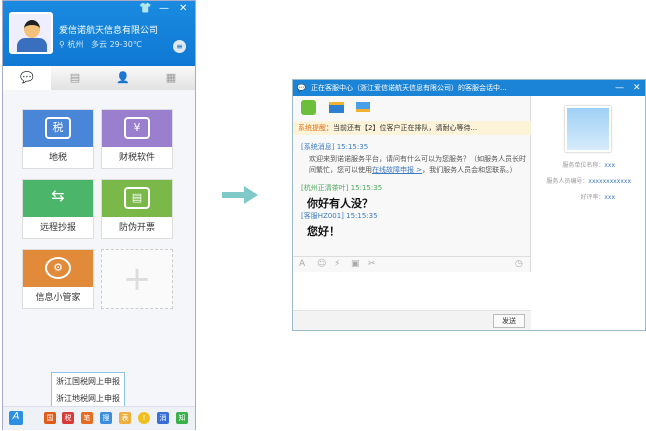 The image size is (646, 431). What do you see at coordinates (308, 107) in the screenshot?
I see `chat-tool-icon` at bounding box center [308, 107].